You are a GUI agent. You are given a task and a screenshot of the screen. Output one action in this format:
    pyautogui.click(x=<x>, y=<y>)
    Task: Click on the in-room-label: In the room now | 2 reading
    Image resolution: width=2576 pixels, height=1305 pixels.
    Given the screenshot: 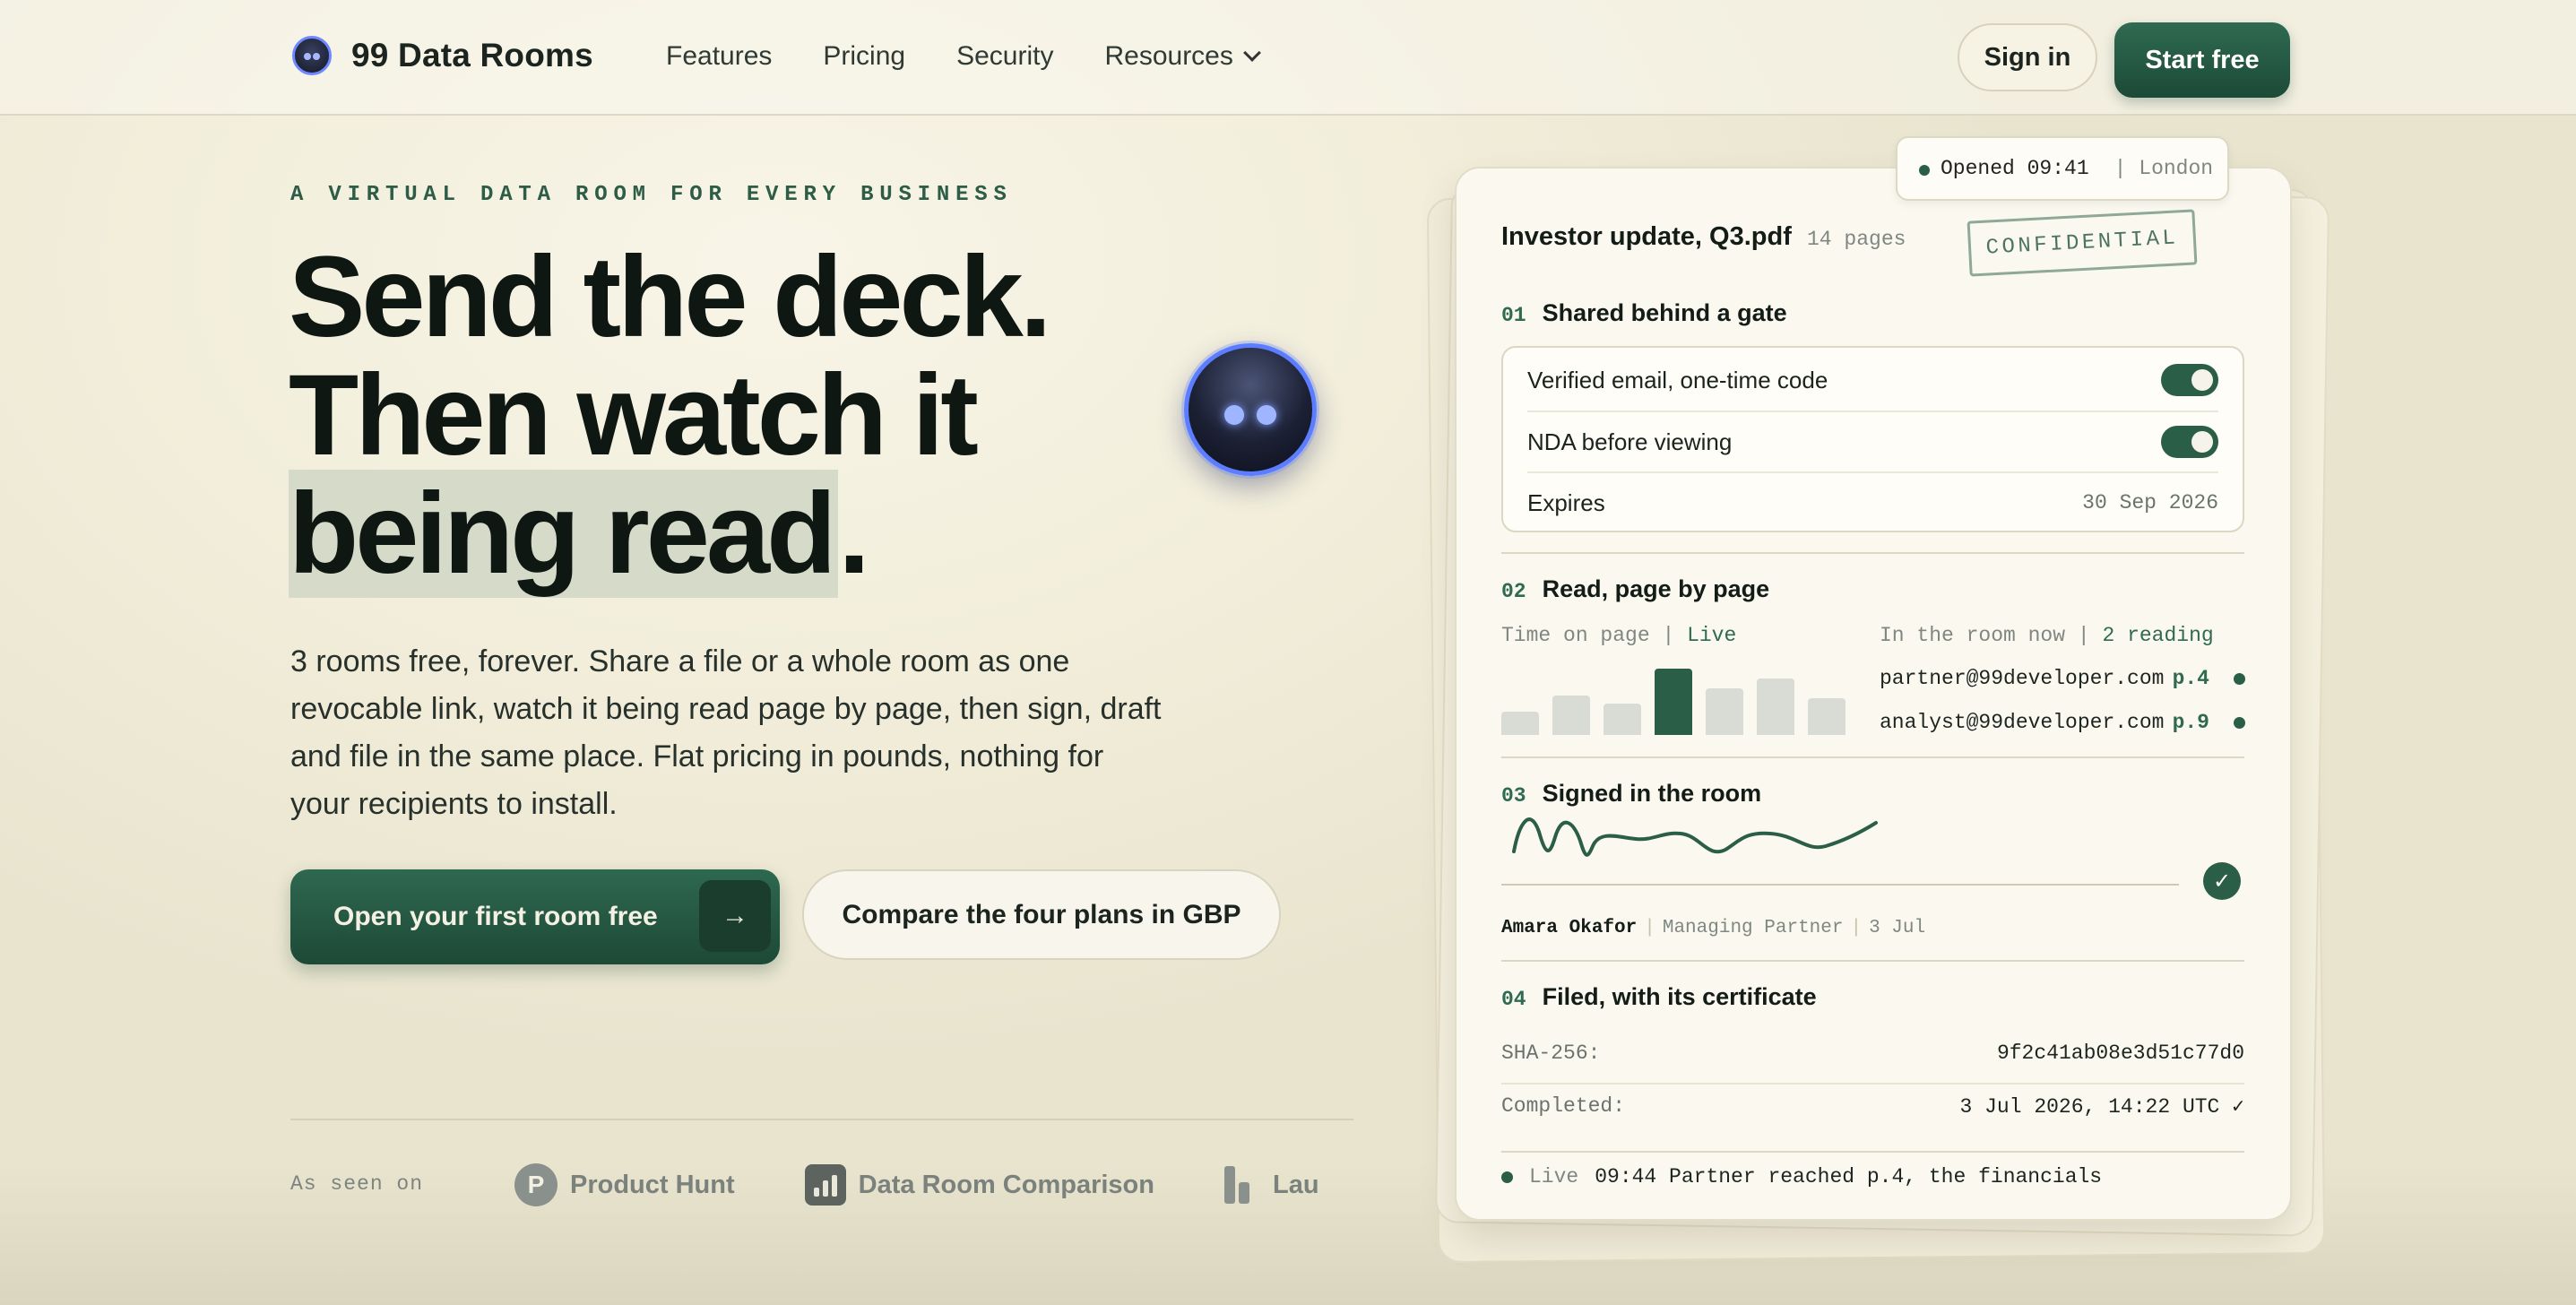 What is the action you would take?
    pyautogui.click(x=2047, y=635)
    